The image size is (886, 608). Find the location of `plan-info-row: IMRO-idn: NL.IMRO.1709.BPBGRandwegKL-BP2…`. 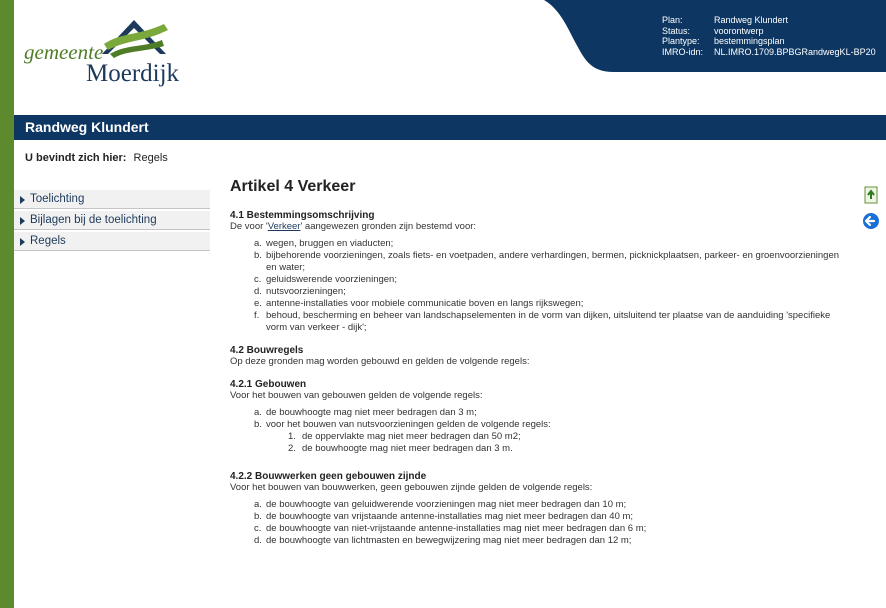

plan-info-row: IMRO-idn: NL.IMRO.1709.BPBGRandwegKL-BP2… is located at coordinates (769, 52).